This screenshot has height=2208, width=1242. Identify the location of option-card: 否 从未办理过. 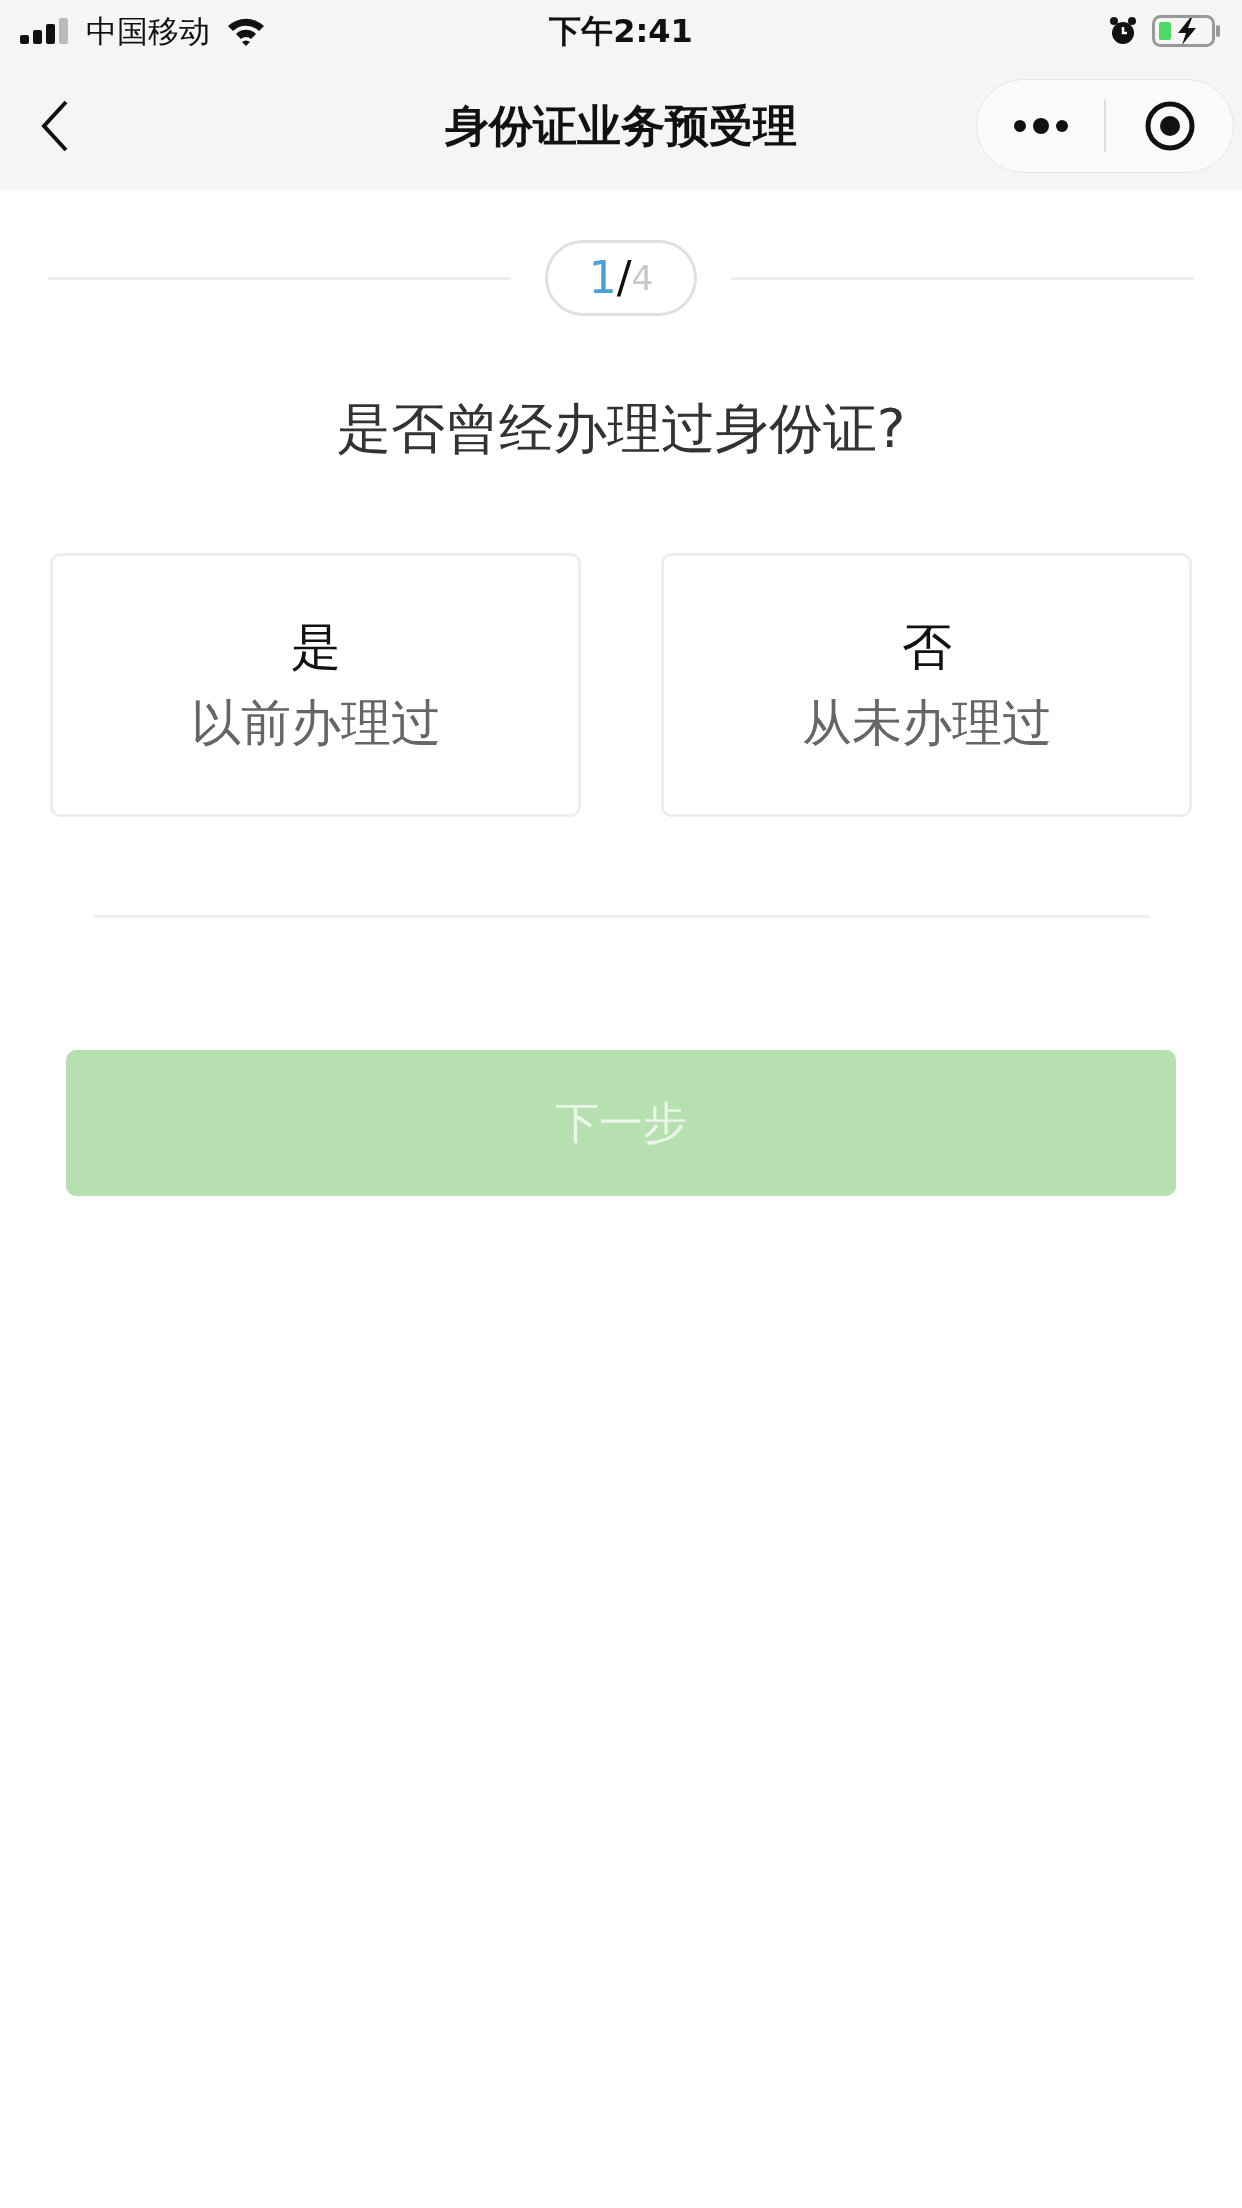
(926, 685).